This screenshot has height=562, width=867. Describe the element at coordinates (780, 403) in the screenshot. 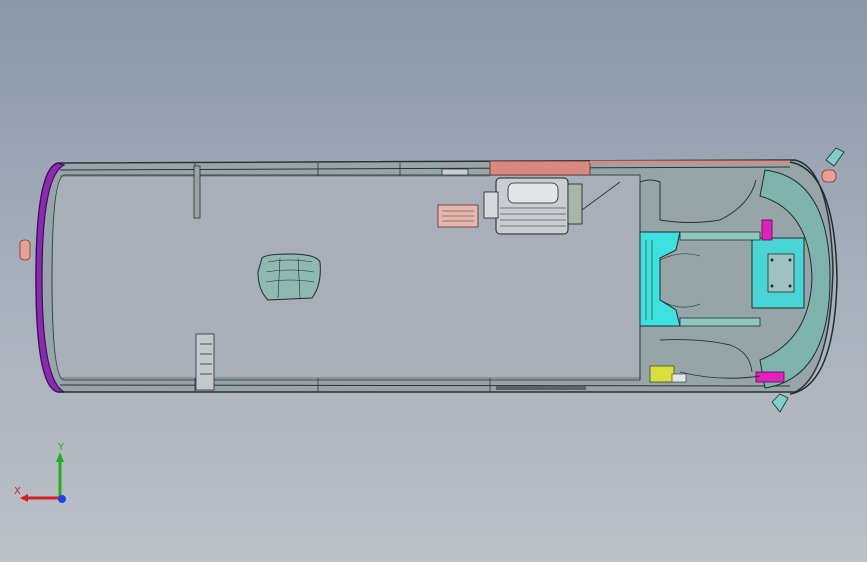

I see `rear-mirror-bottom` at that location.